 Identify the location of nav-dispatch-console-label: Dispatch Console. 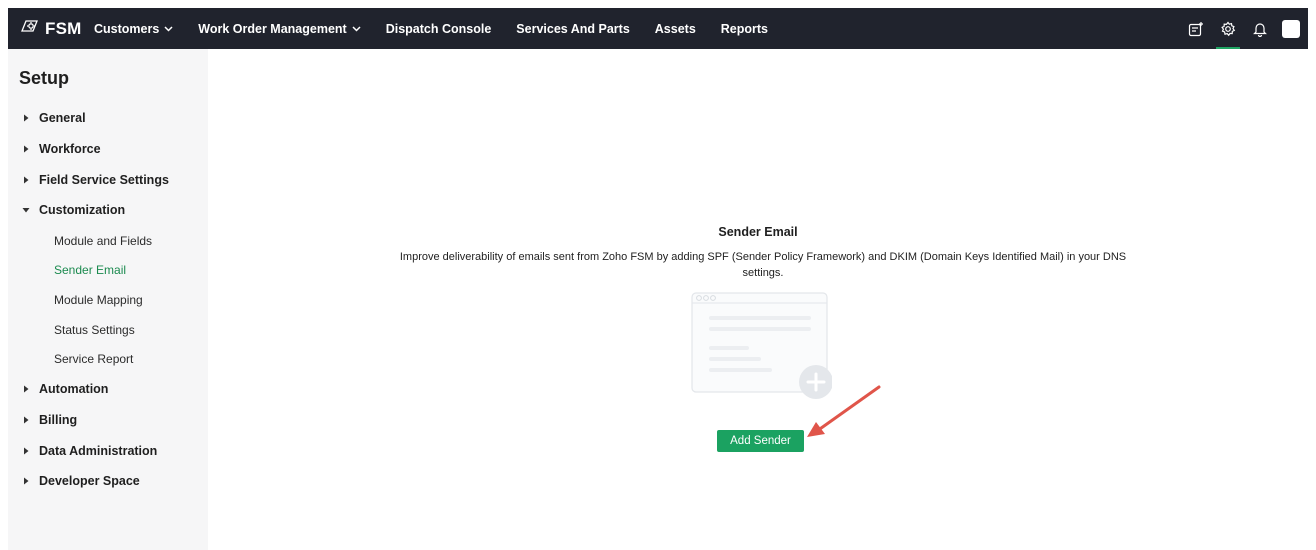
(438, 28).